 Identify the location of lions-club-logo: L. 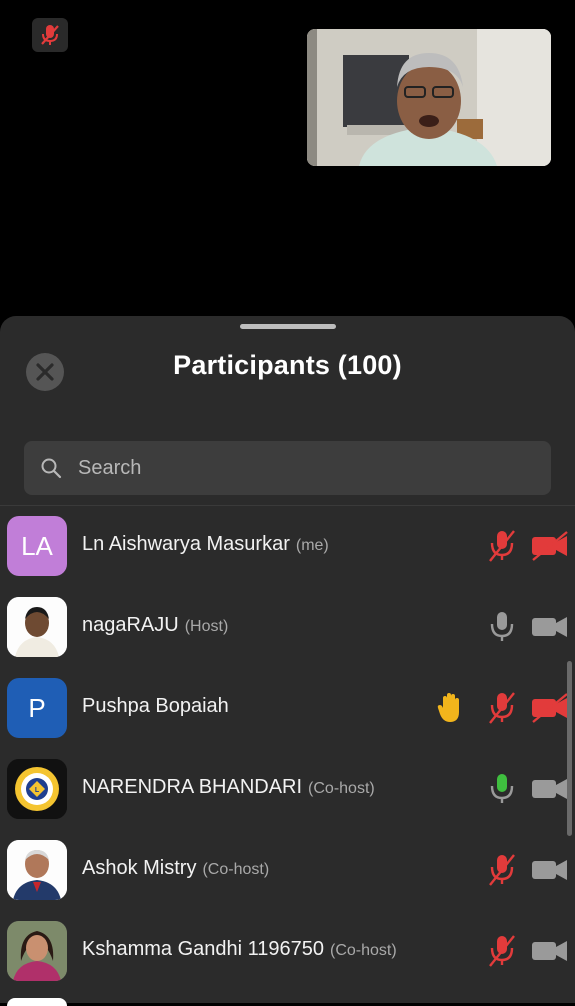
(37, 789).